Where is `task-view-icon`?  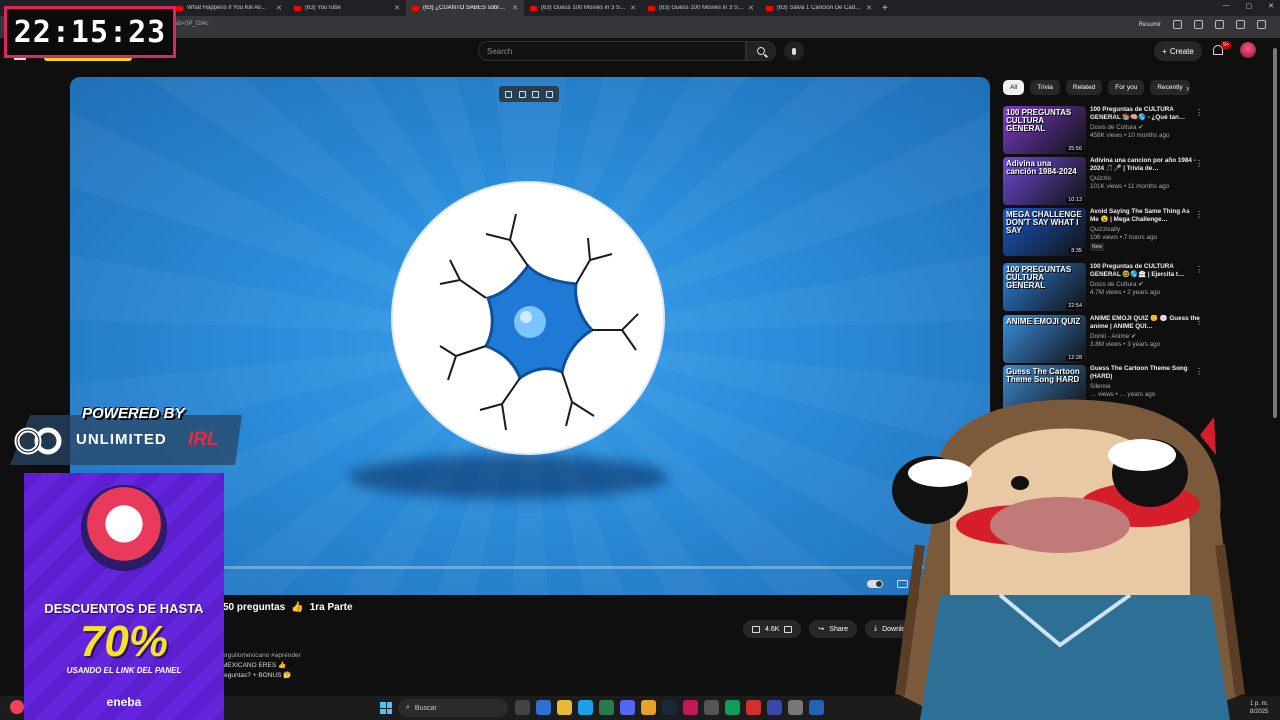
task-view-icon is located at coordinates (522, 707).